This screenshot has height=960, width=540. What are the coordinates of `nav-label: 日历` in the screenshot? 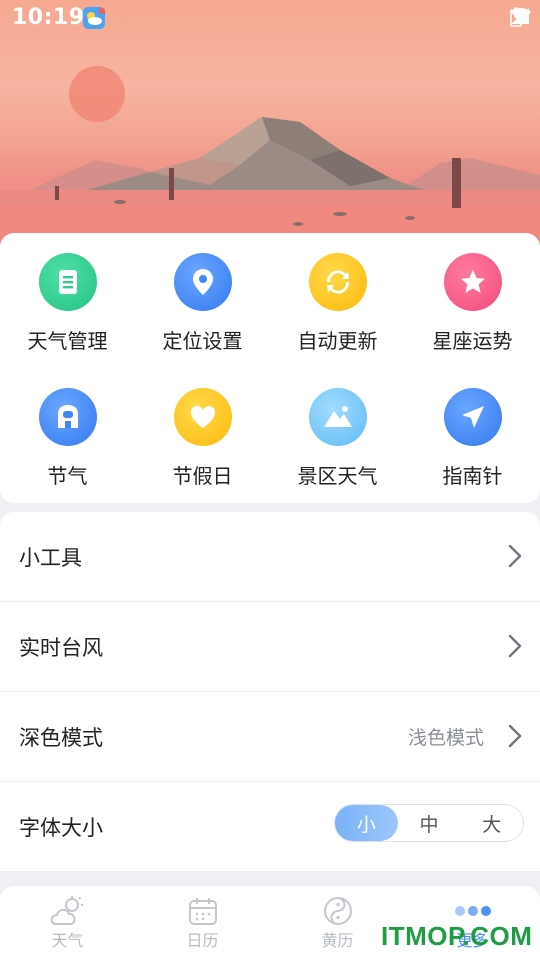 It's located at (202, 940).